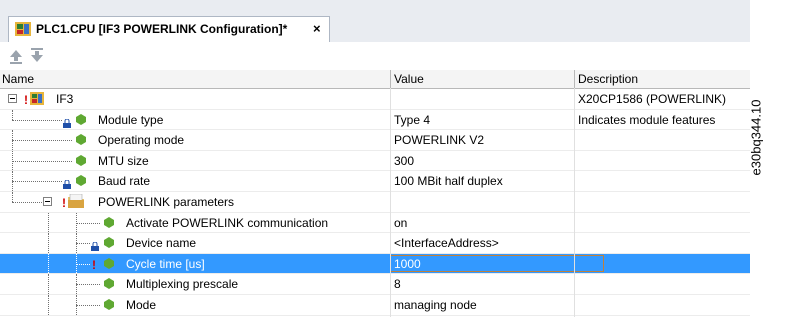 The width and height of the screenshot is (788, 317). I want to click on row-value: 8, so click(397, 284).